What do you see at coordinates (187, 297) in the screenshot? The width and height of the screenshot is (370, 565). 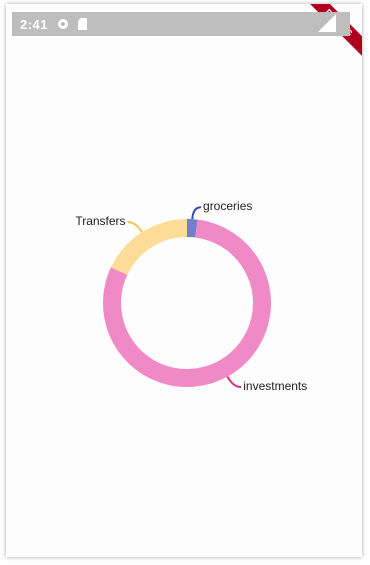 I see `donut-chart` at bounding box center [187, 297].